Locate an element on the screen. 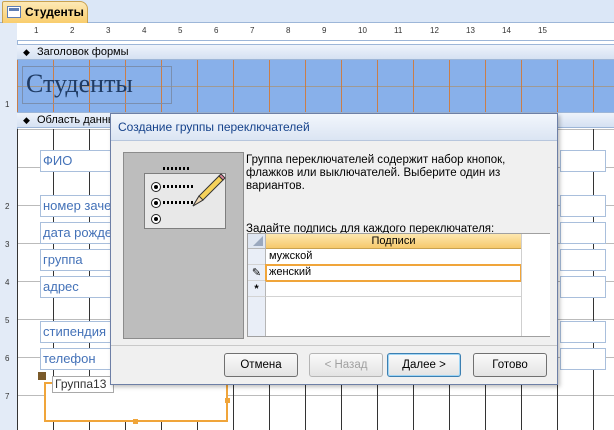 The height and width of the screenshot is (430, 614). cancel-button: Отмена is located at coordinates (261, 365).